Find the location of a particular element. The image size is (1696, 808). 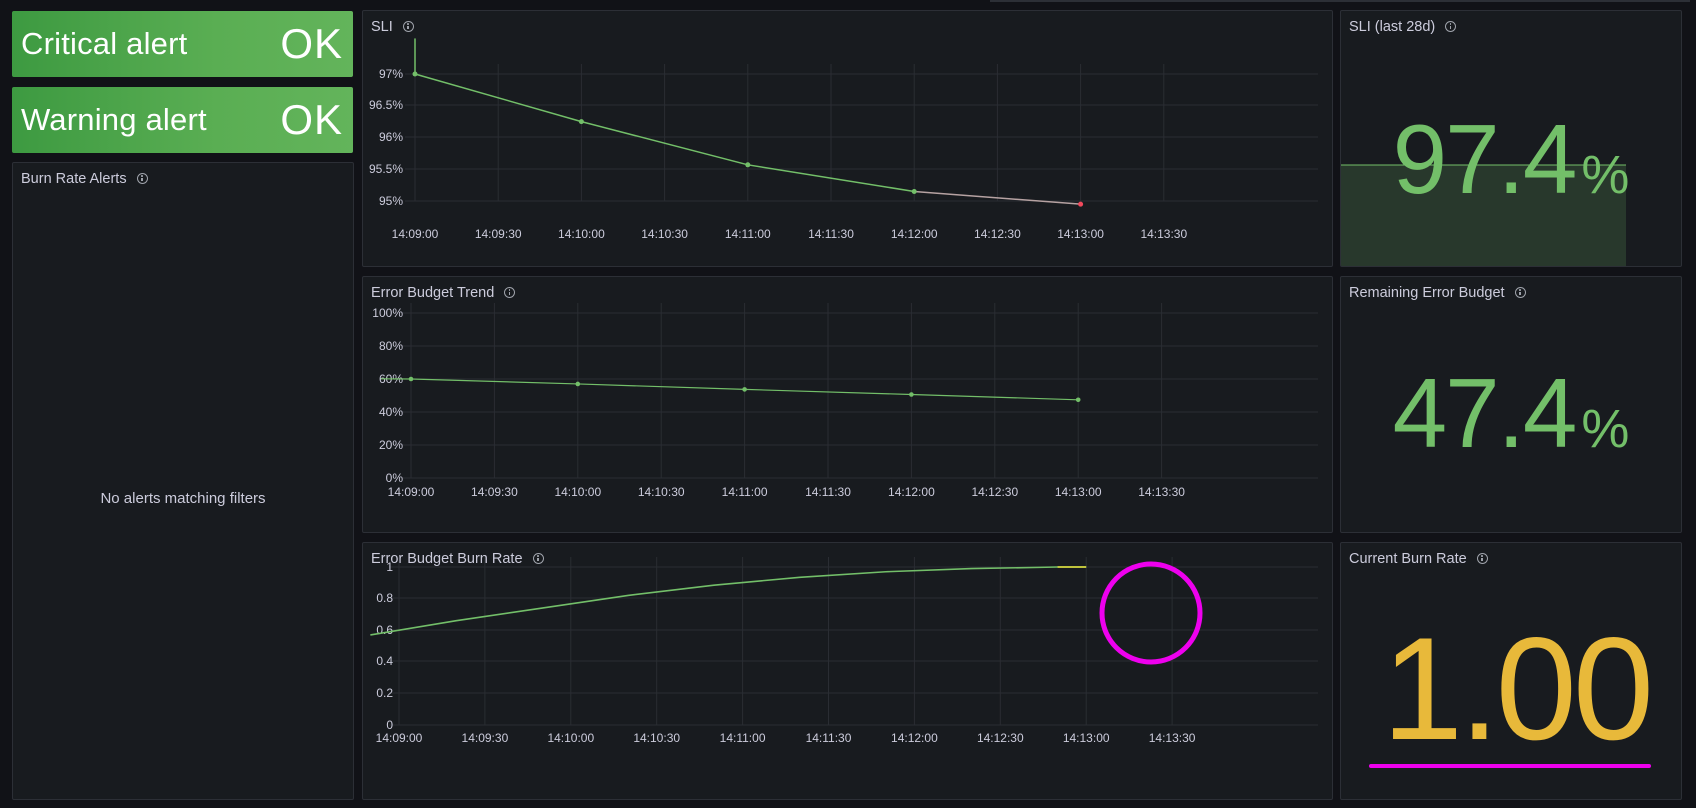

y-tick-label: 0.4 is located at coordinates (384, 661).